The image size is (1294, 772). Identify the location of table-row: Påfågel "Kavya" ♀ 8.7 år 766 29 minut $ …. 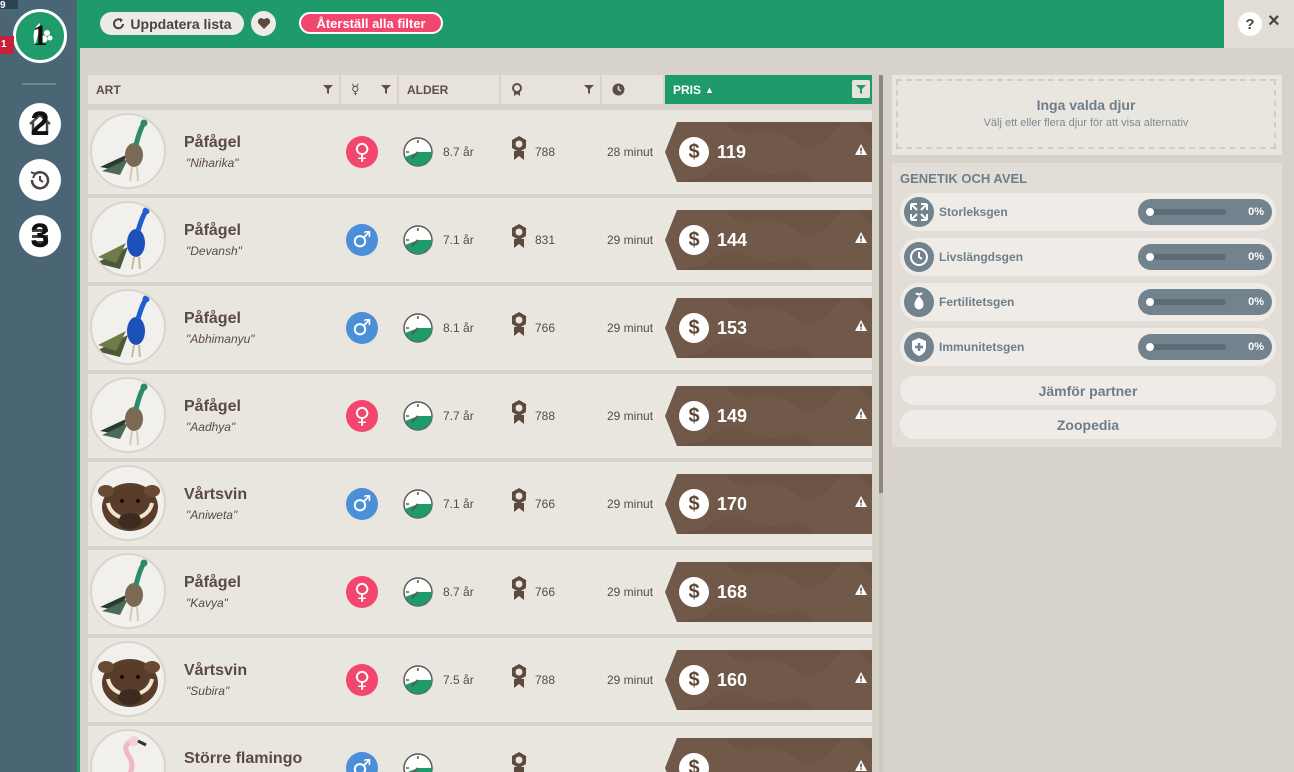
(480, 592).